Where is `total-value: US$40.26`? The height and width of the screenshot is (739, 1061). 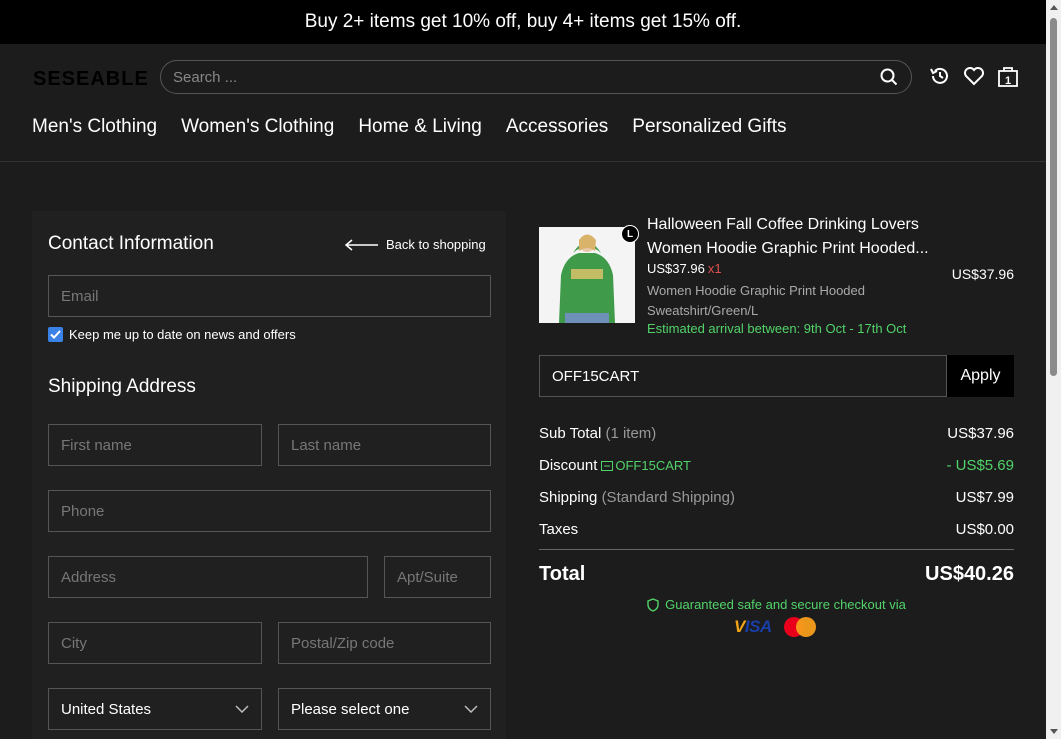 total-value: US$40.26 is located at coordinates (969, 574).